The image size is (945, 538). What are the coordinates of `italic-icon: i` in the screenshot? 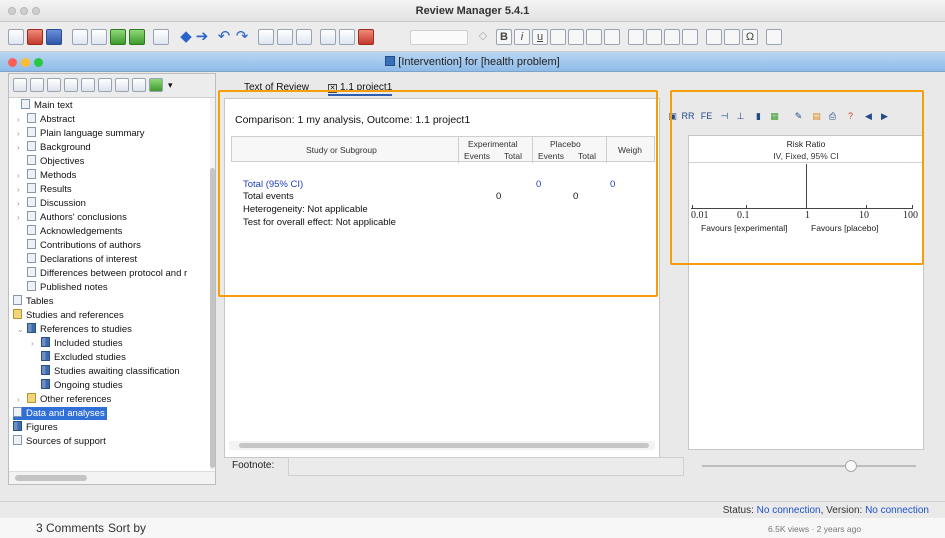 It's located at (522, 37).